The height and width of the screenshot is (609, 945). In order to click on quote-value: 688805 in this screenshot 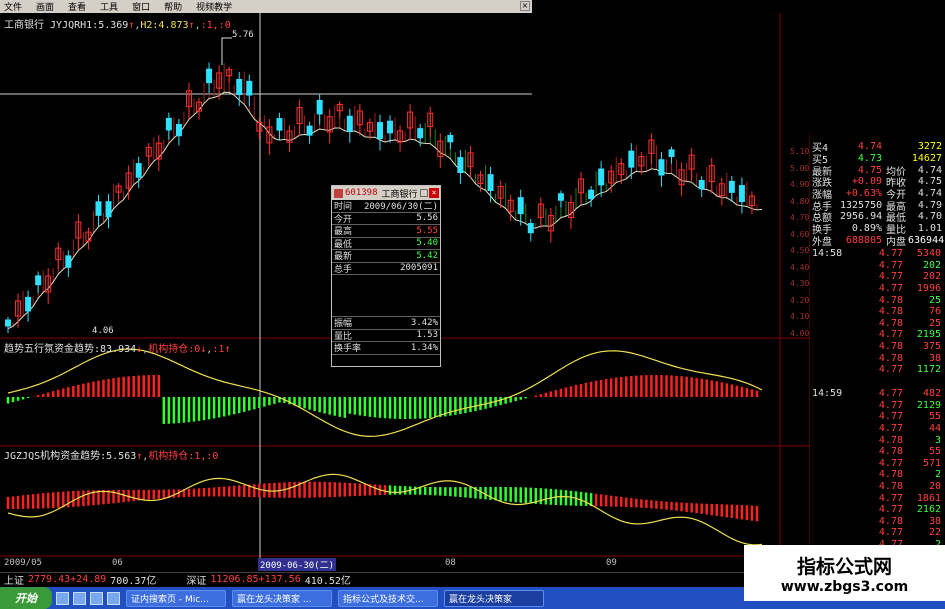, I will do `click(863, 240)`.